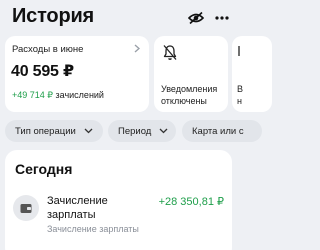 This screenshot has width=320, height=250. I want to click on filter-operation-type: Тип операции, so click(54, 131).